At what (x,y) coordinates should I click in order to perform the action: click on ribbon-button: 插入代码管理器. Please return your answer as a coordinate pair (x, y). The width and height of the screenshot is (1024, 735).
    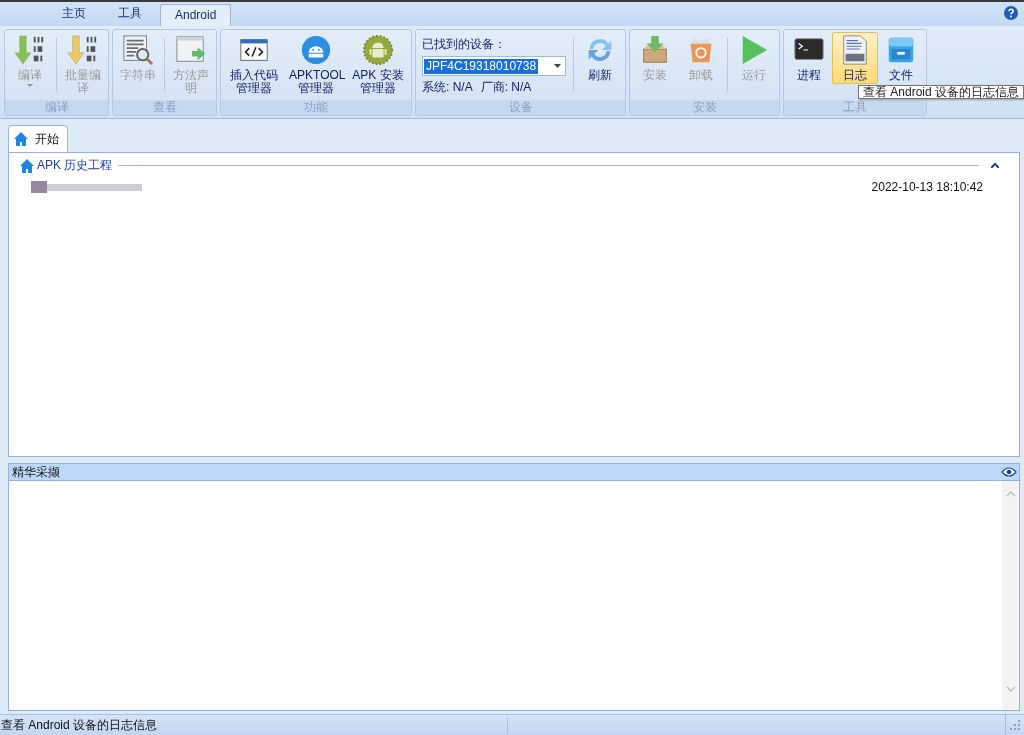
    Looking at the image, I should click on (254, 64).